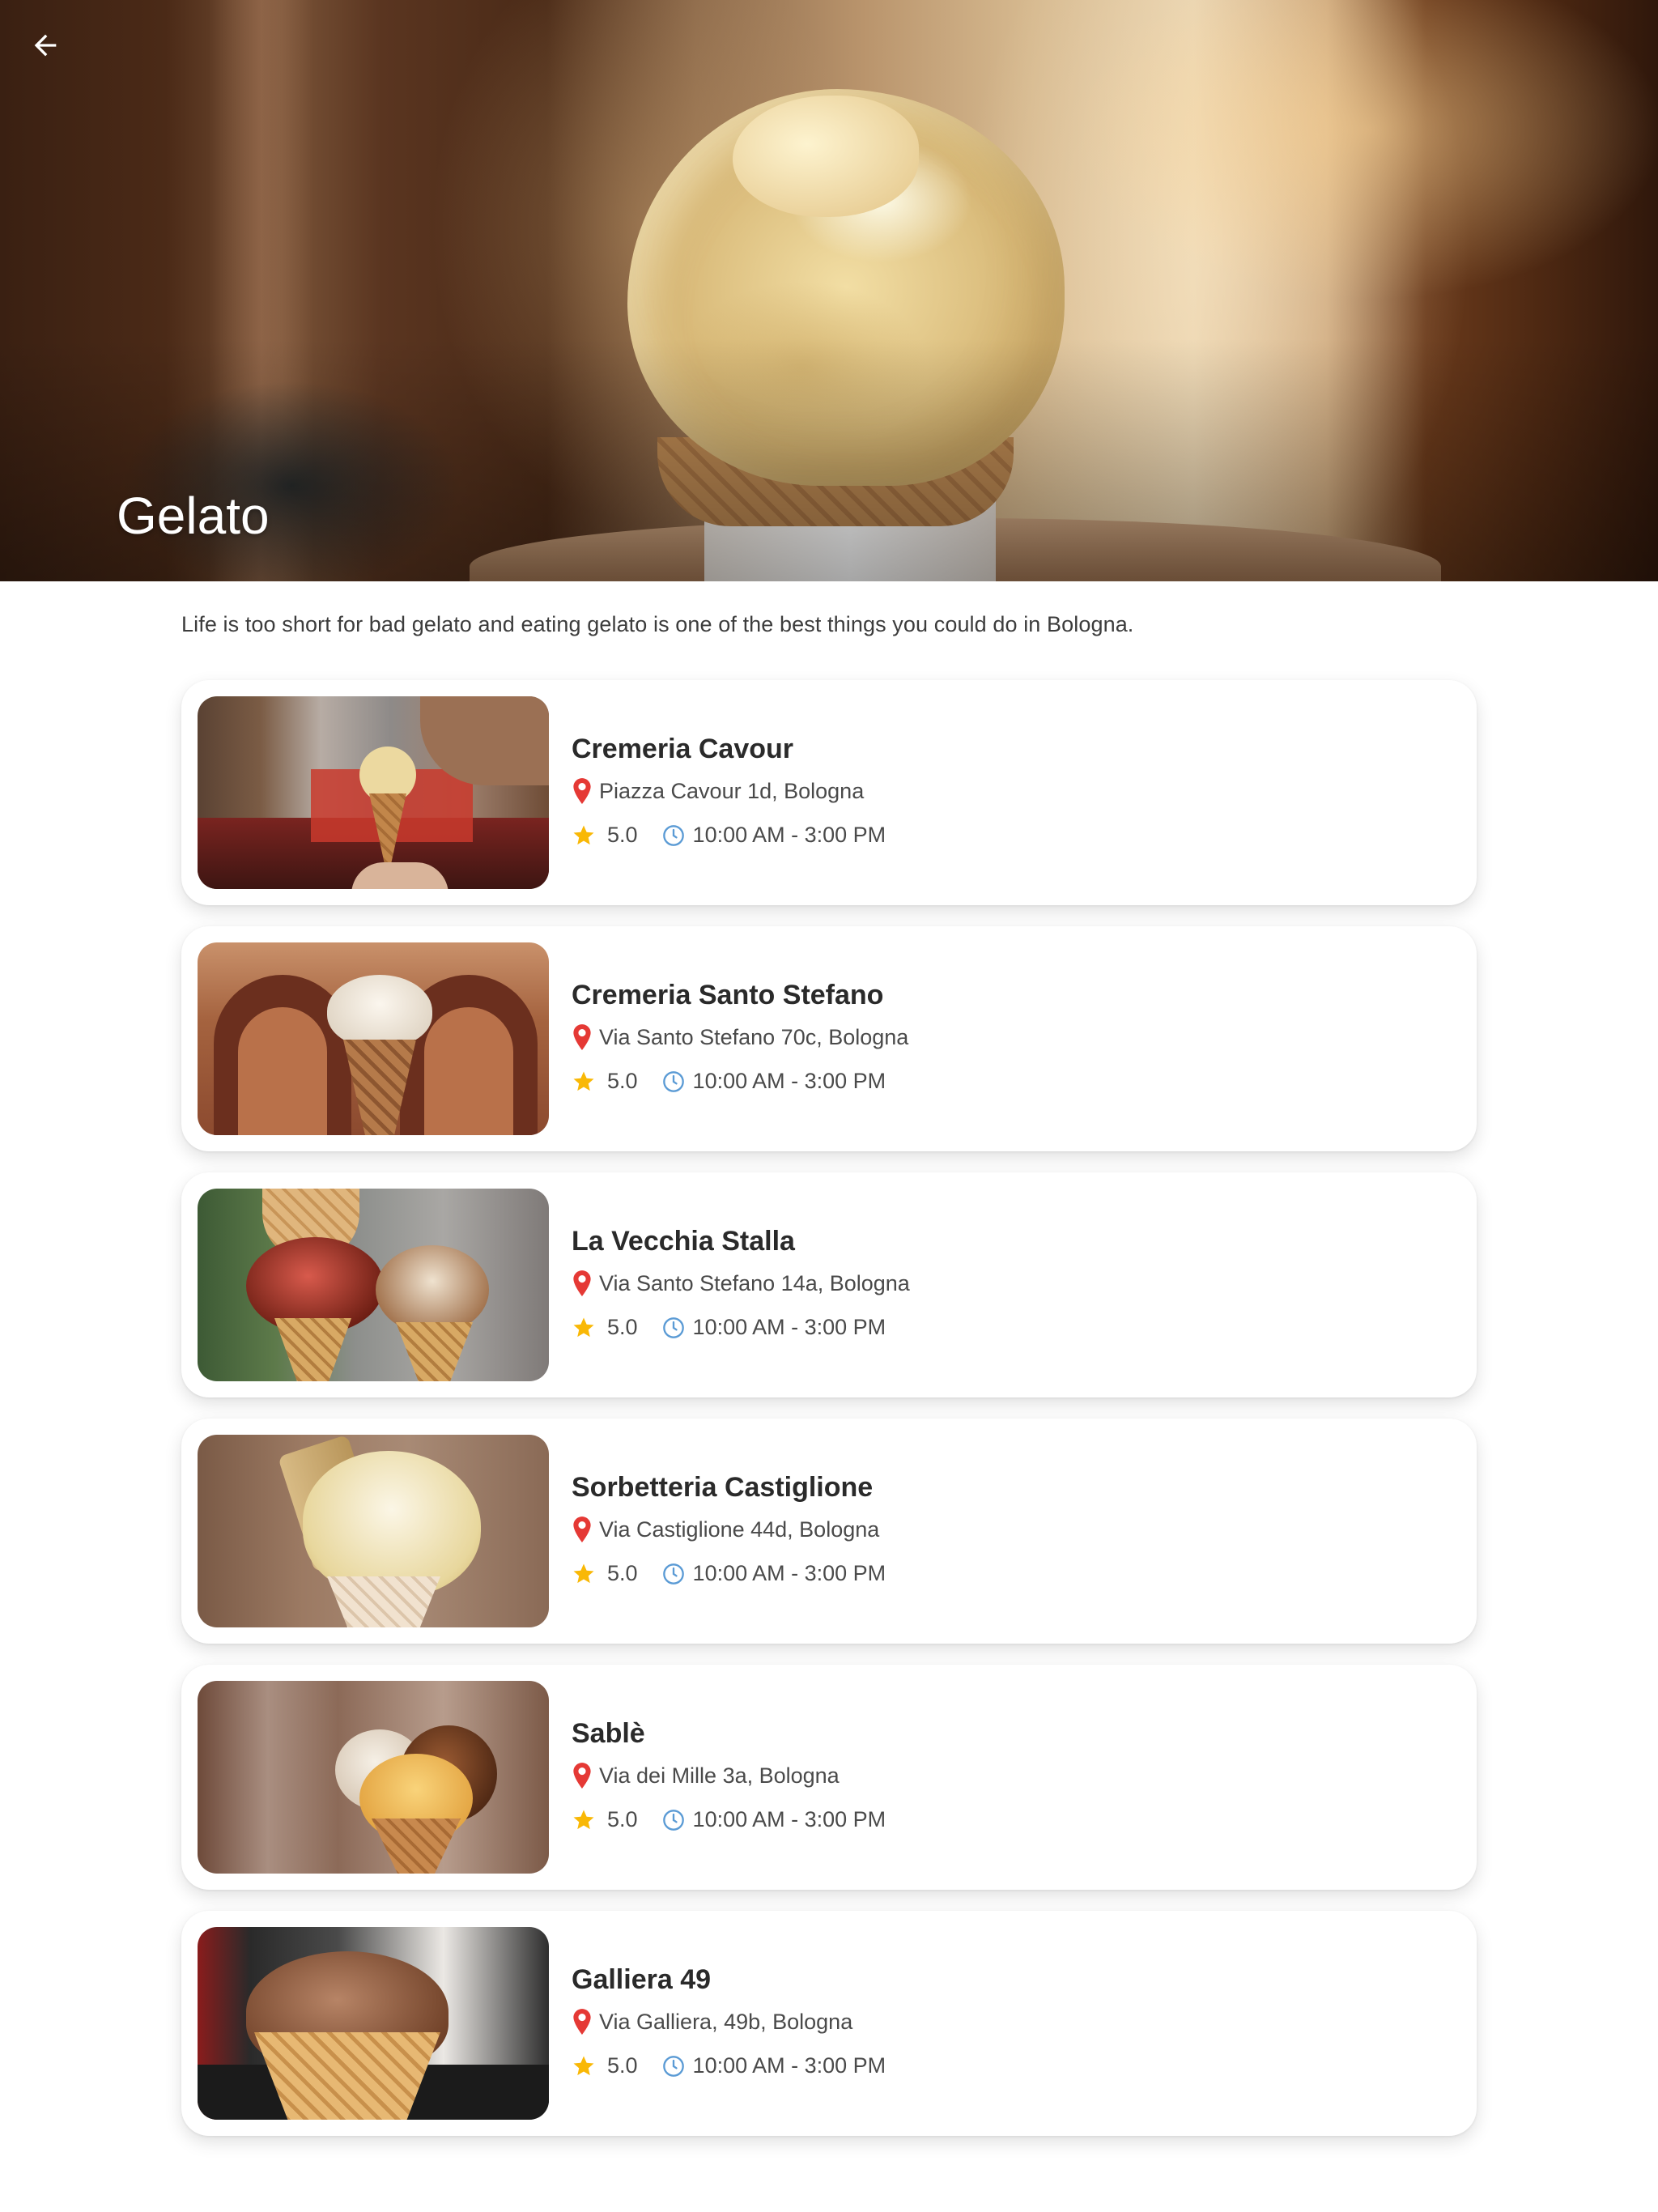 This screenshot has width=1658, height=2212. I want to click on shop-address-row: Via Santo Stefano 14a, Bologna, so click(741, 1283).